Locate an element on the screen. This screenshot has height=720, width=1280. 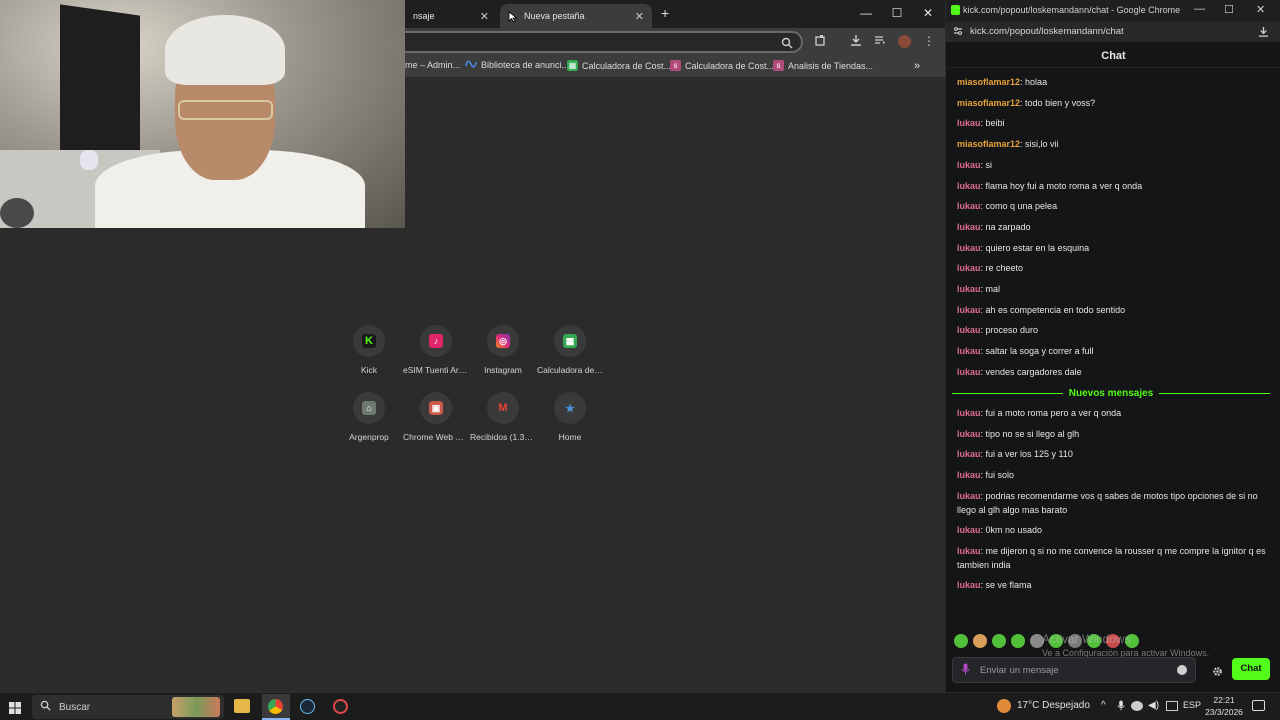
shortcut-tile: ⌂ is located at coordinates (369, 408).